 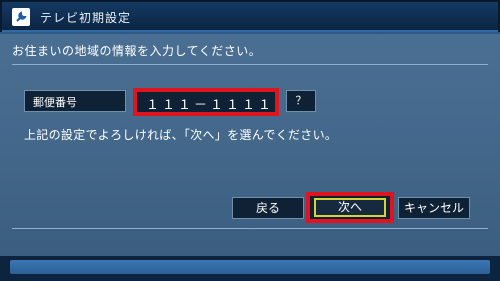 What do you see at coordinates (181, 135) in the screenshot?
I see `confirm-text: 上記の設定でよろしければ、「次へ」を選んでください。` at bounding box center [181, 135].